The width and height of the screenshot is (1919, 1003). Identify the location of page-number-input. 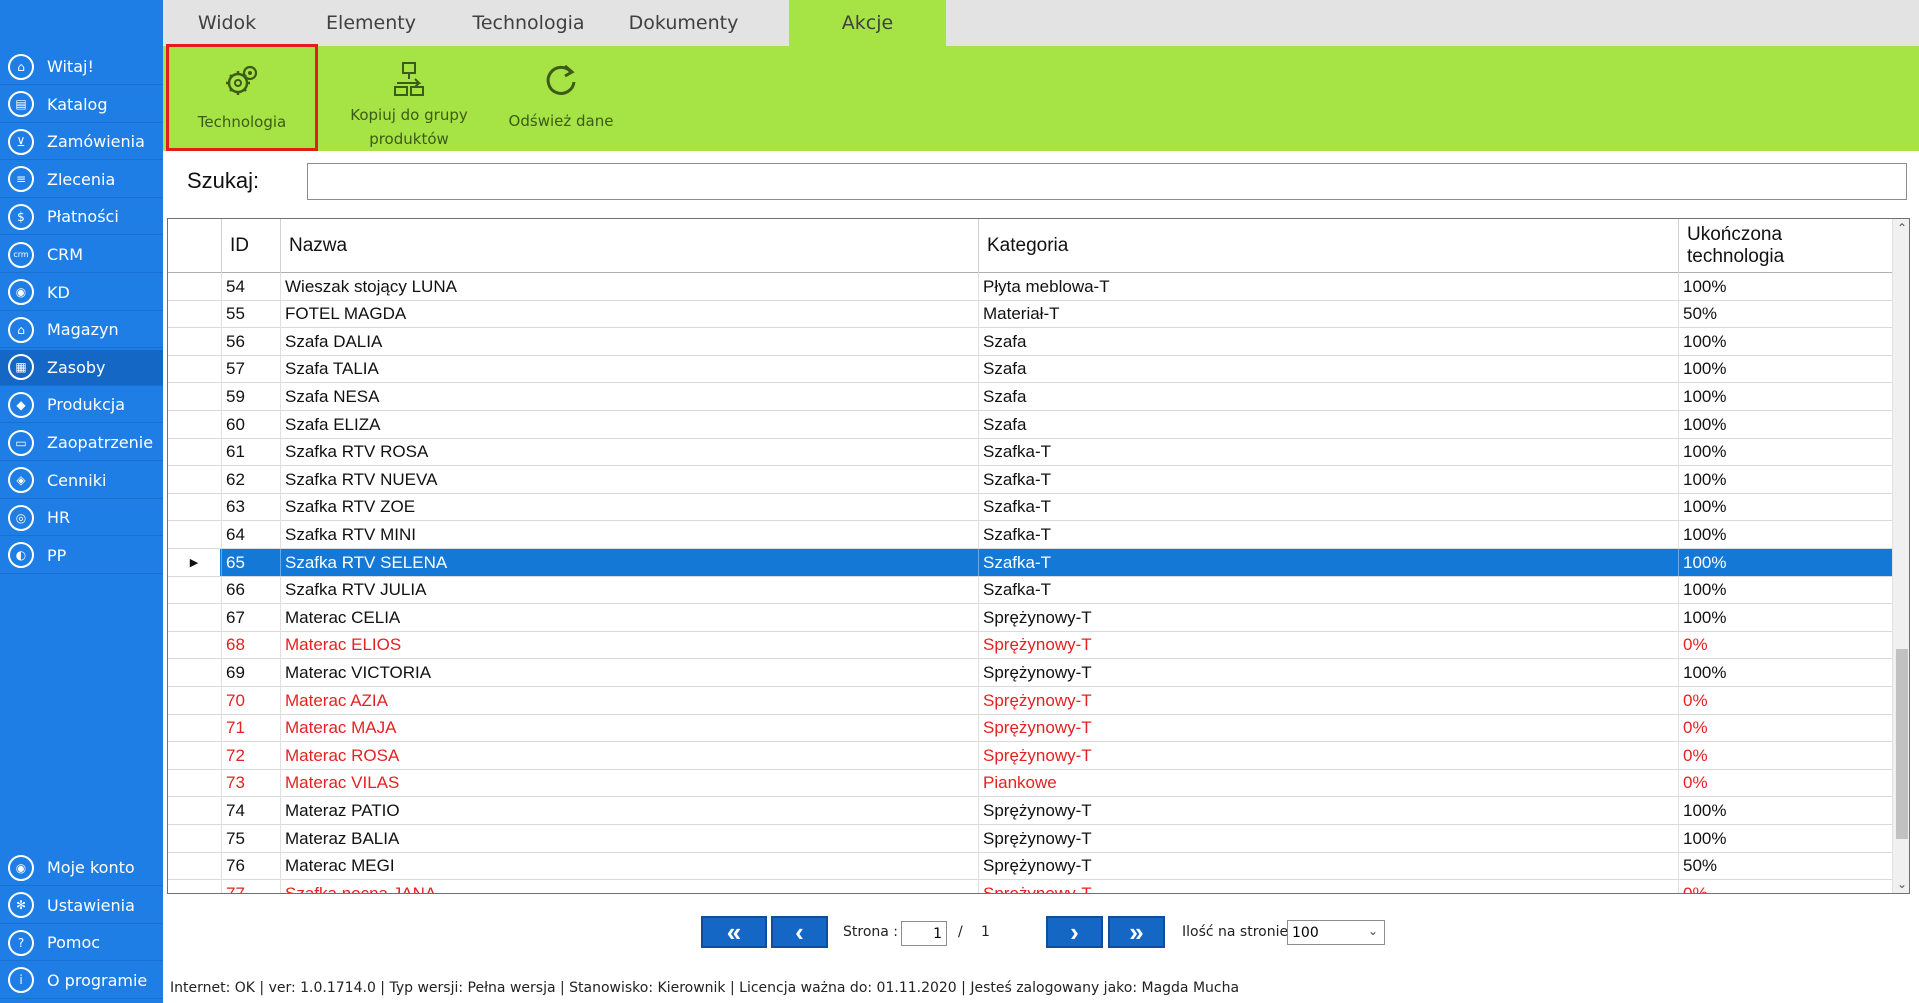
(924, 933).